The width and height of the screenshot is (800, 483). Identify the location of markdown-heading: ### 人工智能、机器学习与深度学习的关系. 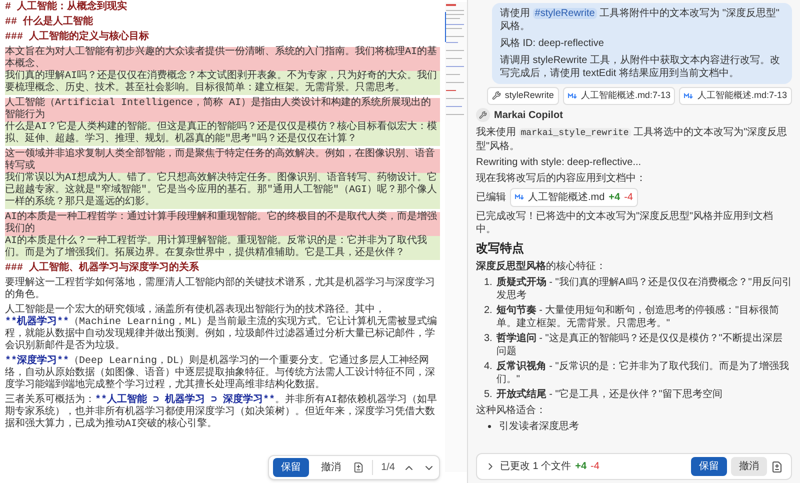
(102, 269).